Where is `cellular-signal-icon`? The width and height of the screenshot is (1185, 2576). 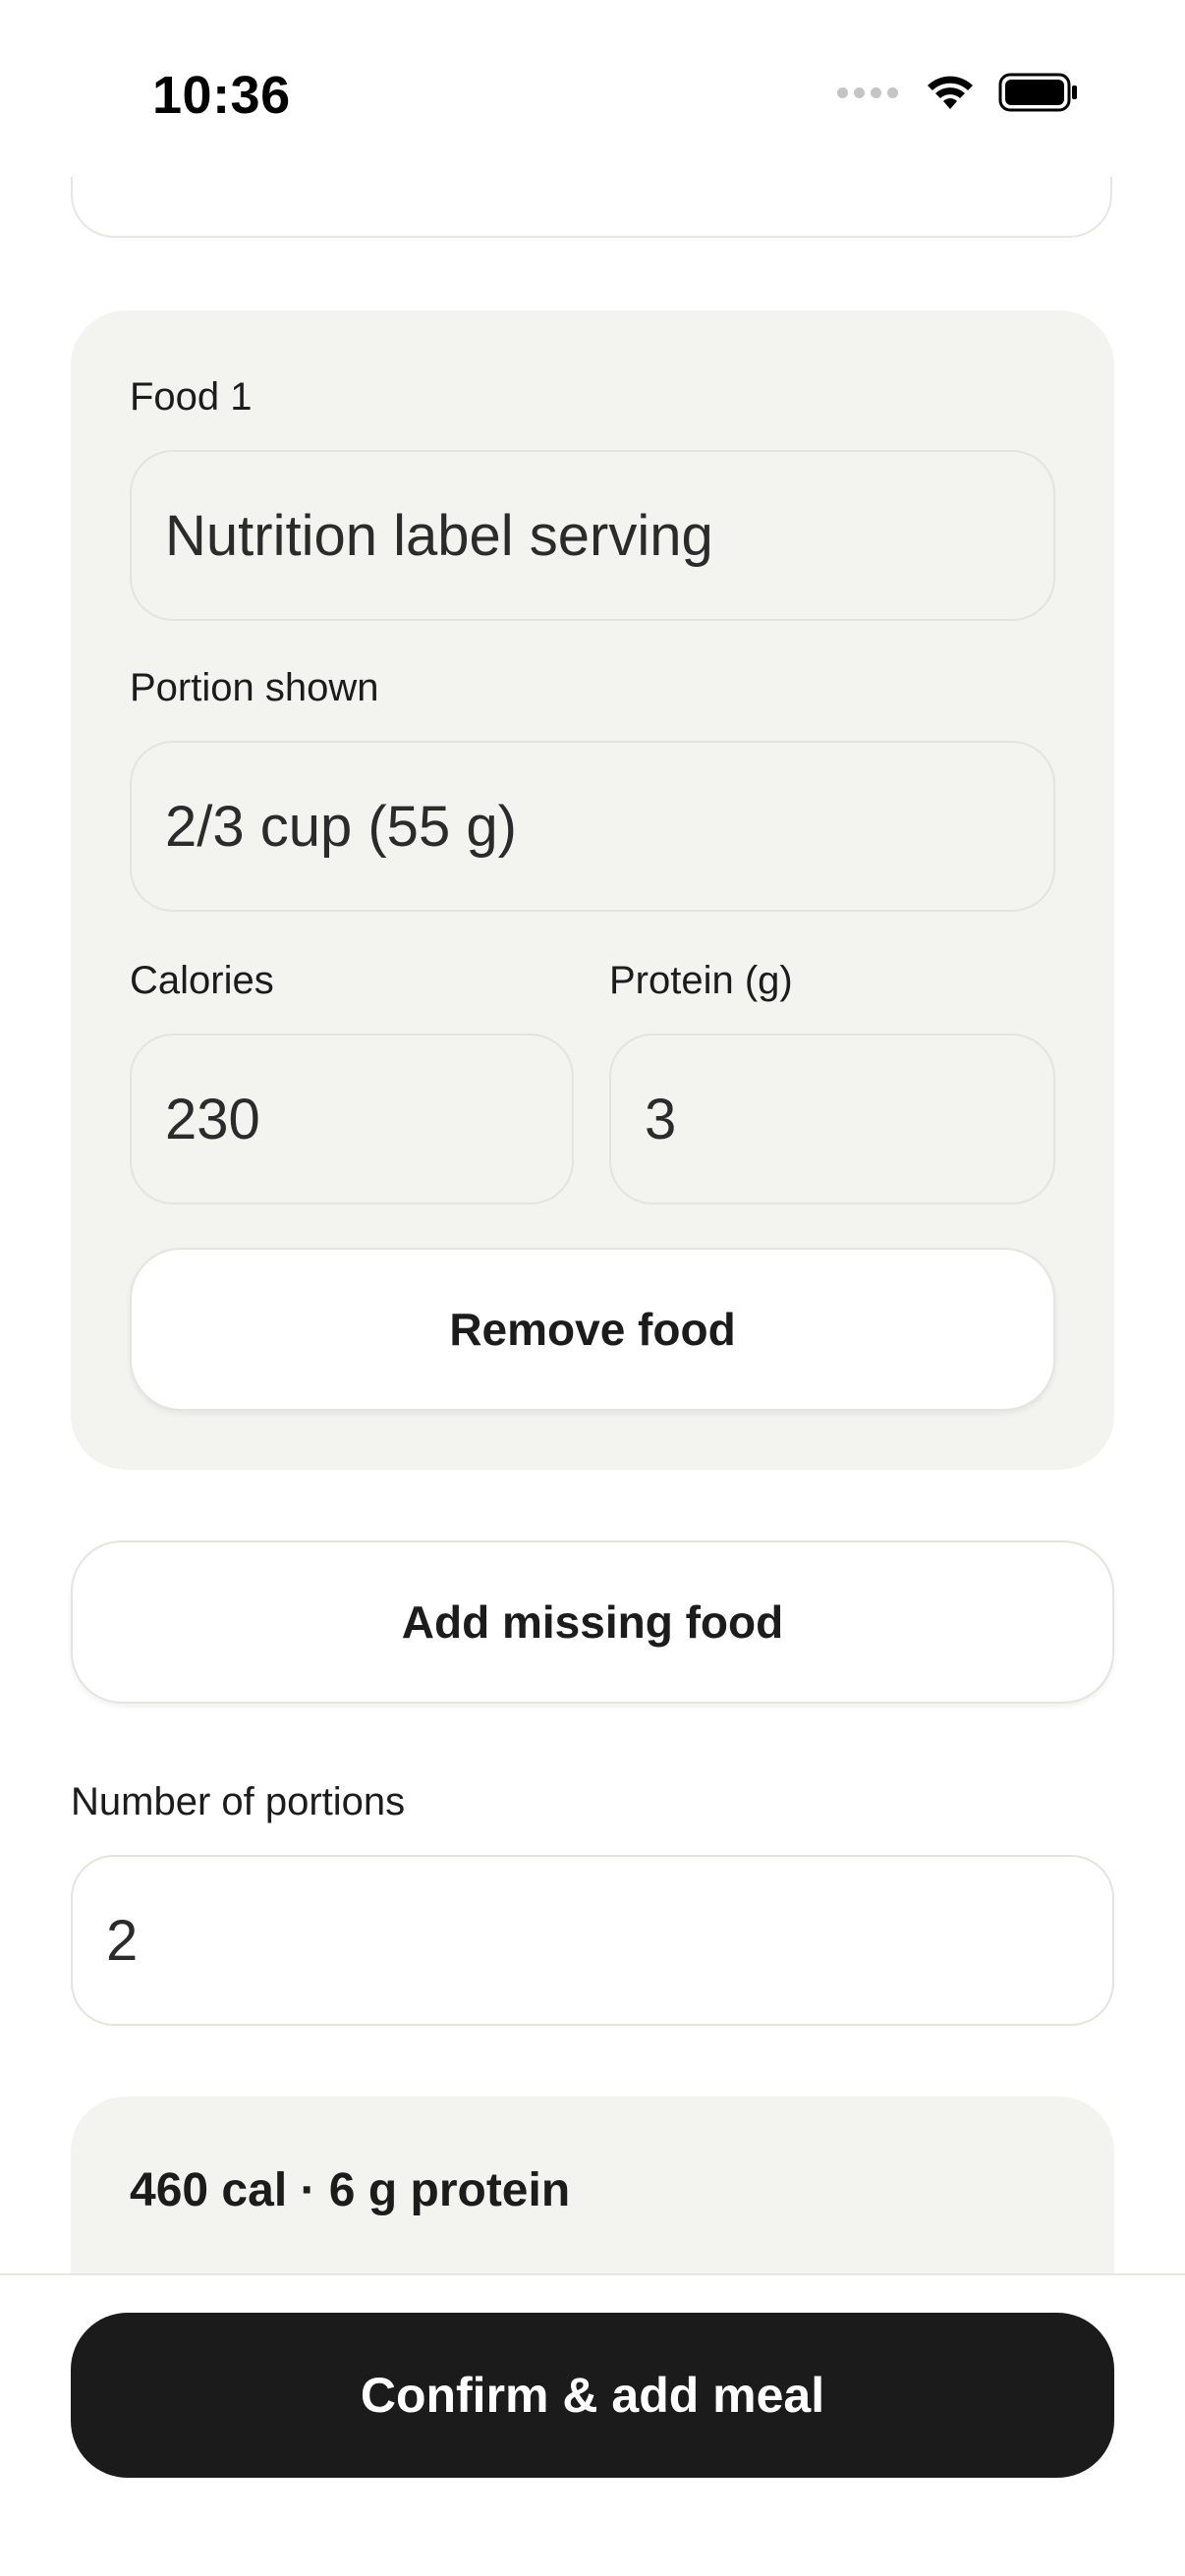
cellular-signal-icon is located at coordinates (868, 92).